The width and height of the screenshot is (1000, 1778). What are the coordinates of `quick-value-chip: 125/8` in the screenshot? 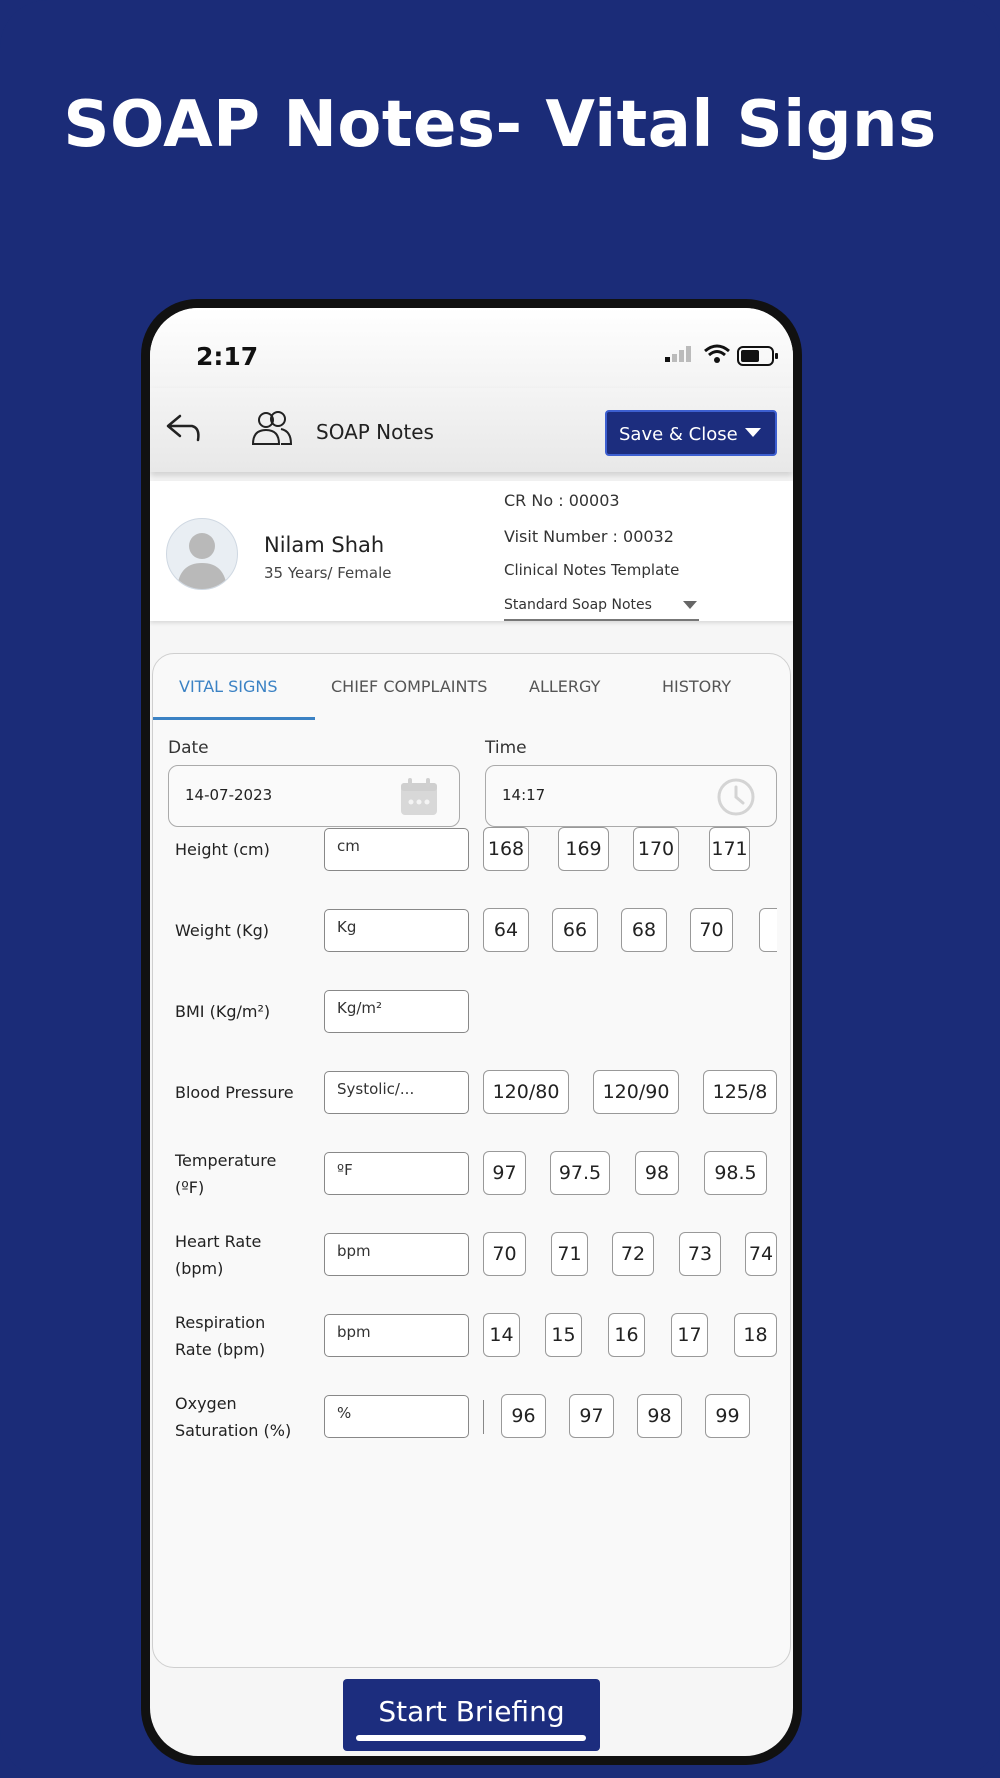 It's located at (740, 1092).